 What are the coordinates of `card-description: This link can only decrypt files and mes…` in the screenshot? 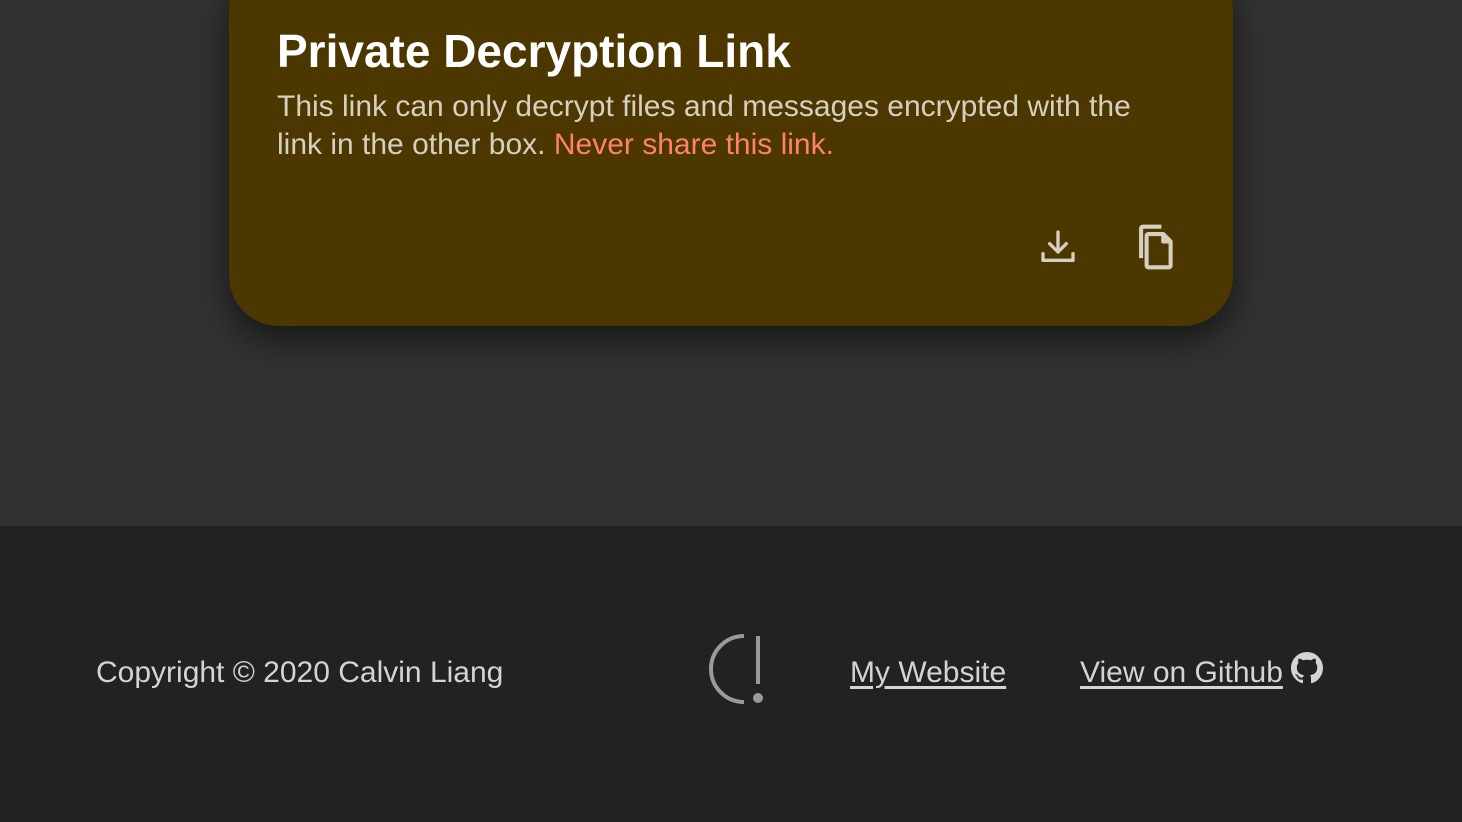 It's located at (717, 126).